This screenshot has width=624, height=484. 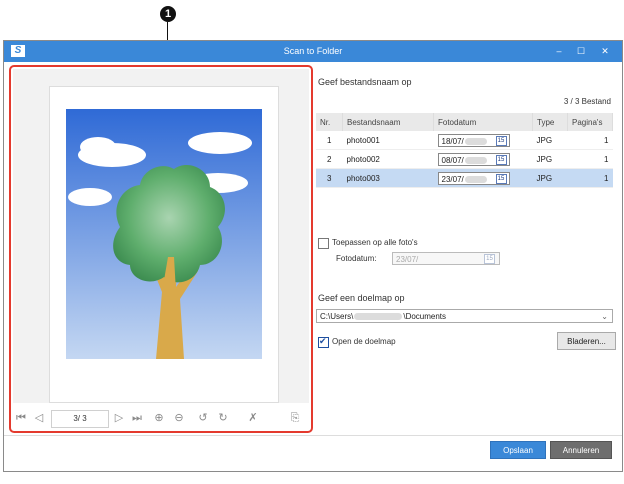 What do you see at coordinates (425, 316) in the screenshot?
I see `path-suffix: \Documents` at bounding box center [425, 316].